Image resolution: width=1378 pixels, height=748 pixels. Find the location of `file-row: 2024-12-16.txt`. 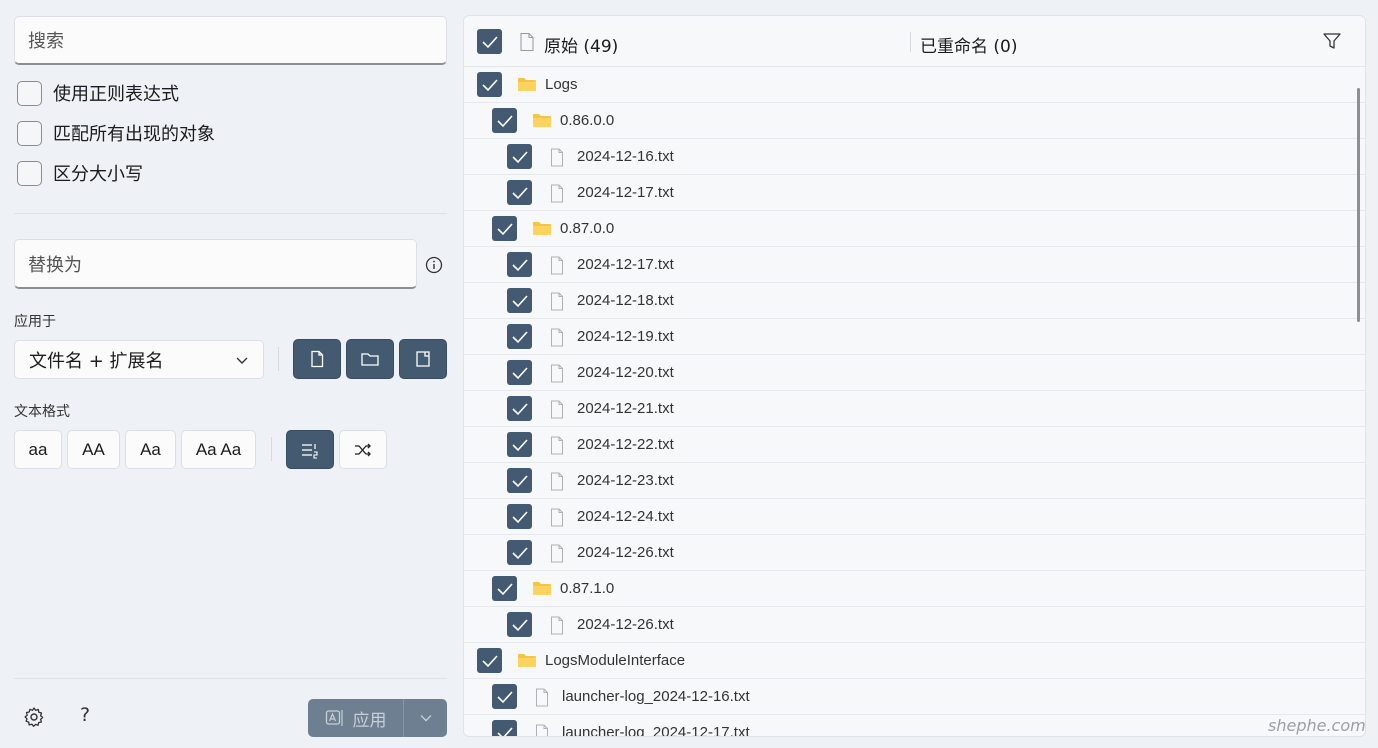

file-row: 2024-12-16.txt is located at coordinates (914, 157).